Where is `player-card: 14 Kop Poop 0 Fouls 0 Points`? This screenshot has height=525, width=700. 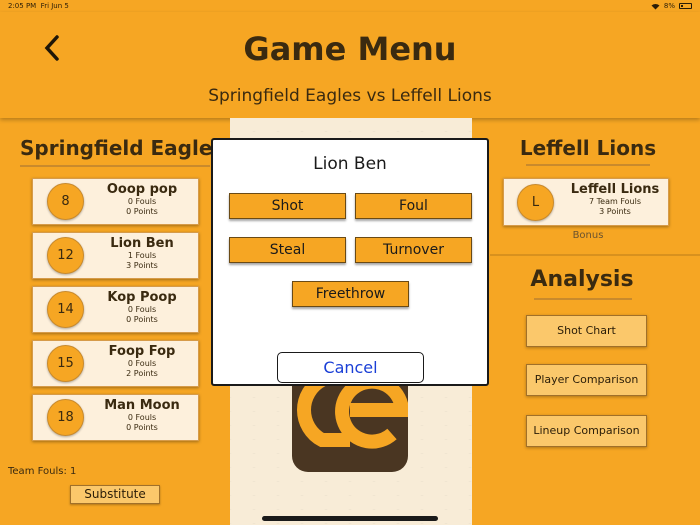
player-card: 14 Kop Poop 0 Fouls 0 Points is located at coordinates (115, 309).